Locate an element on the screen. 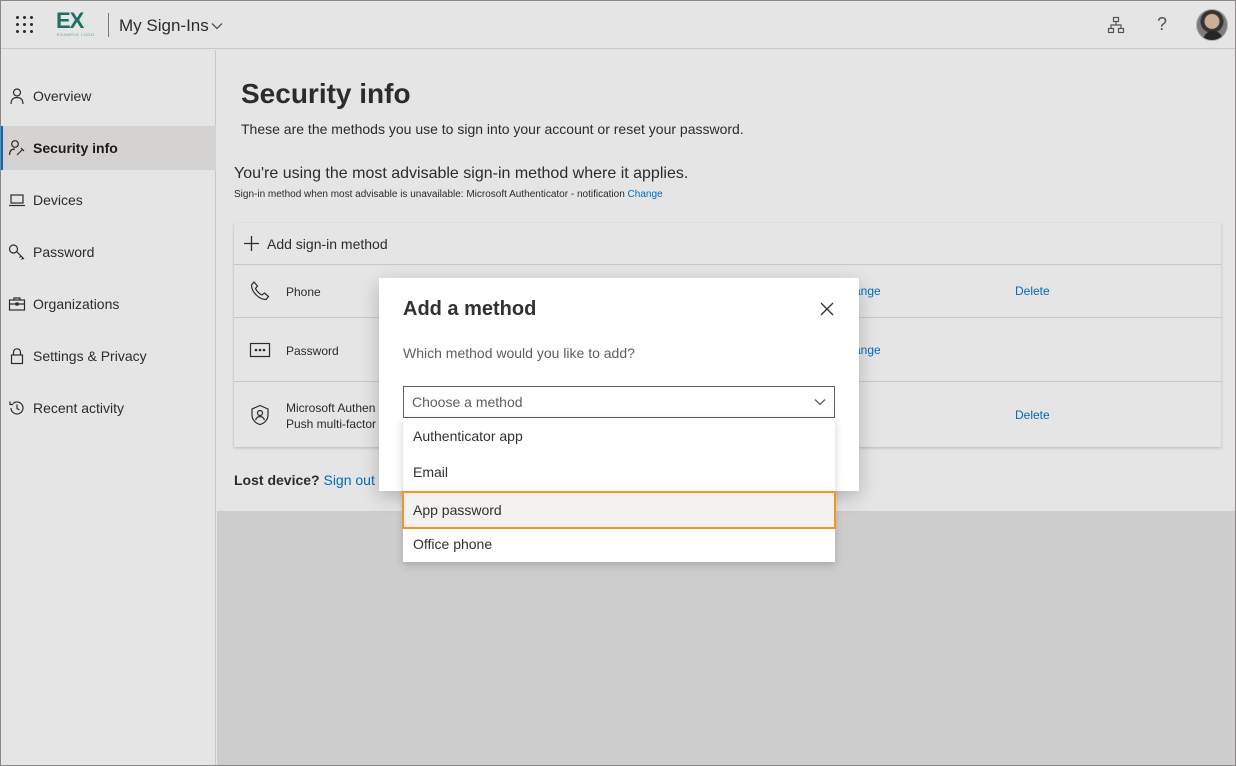 The height and width of the screenshot is (766, 1236). dialog-question: Which method would you like to add? is located at coordinates (519, 353).